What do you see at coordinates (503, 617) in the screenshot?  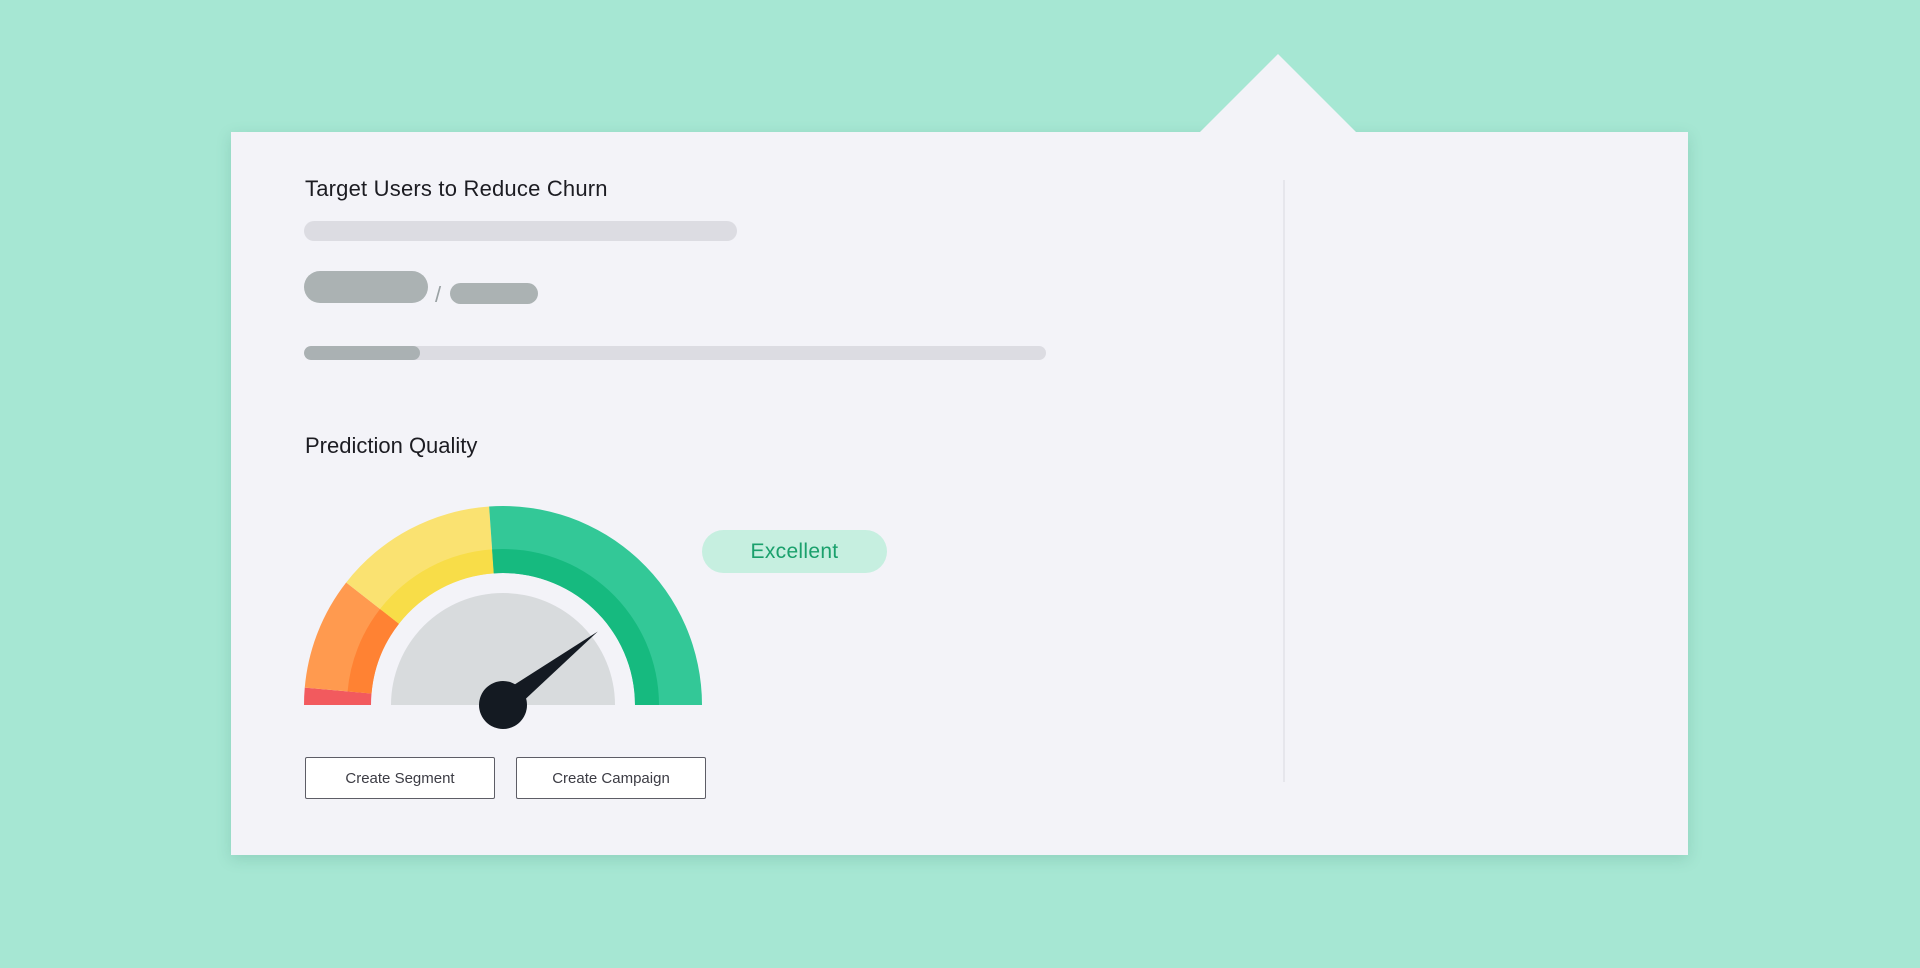 I see `prediction-quality-gauge` at bounding box center [503, 617].